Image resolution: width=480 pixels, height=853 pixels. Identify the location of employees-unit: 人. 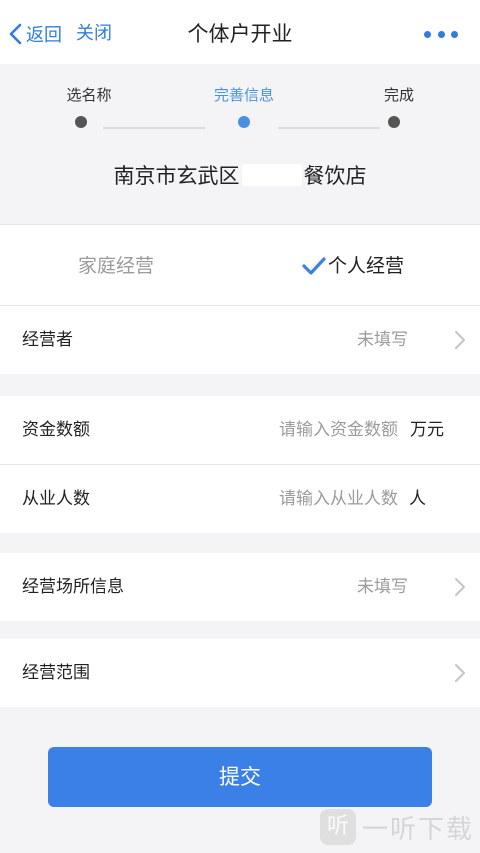
(417, 499).